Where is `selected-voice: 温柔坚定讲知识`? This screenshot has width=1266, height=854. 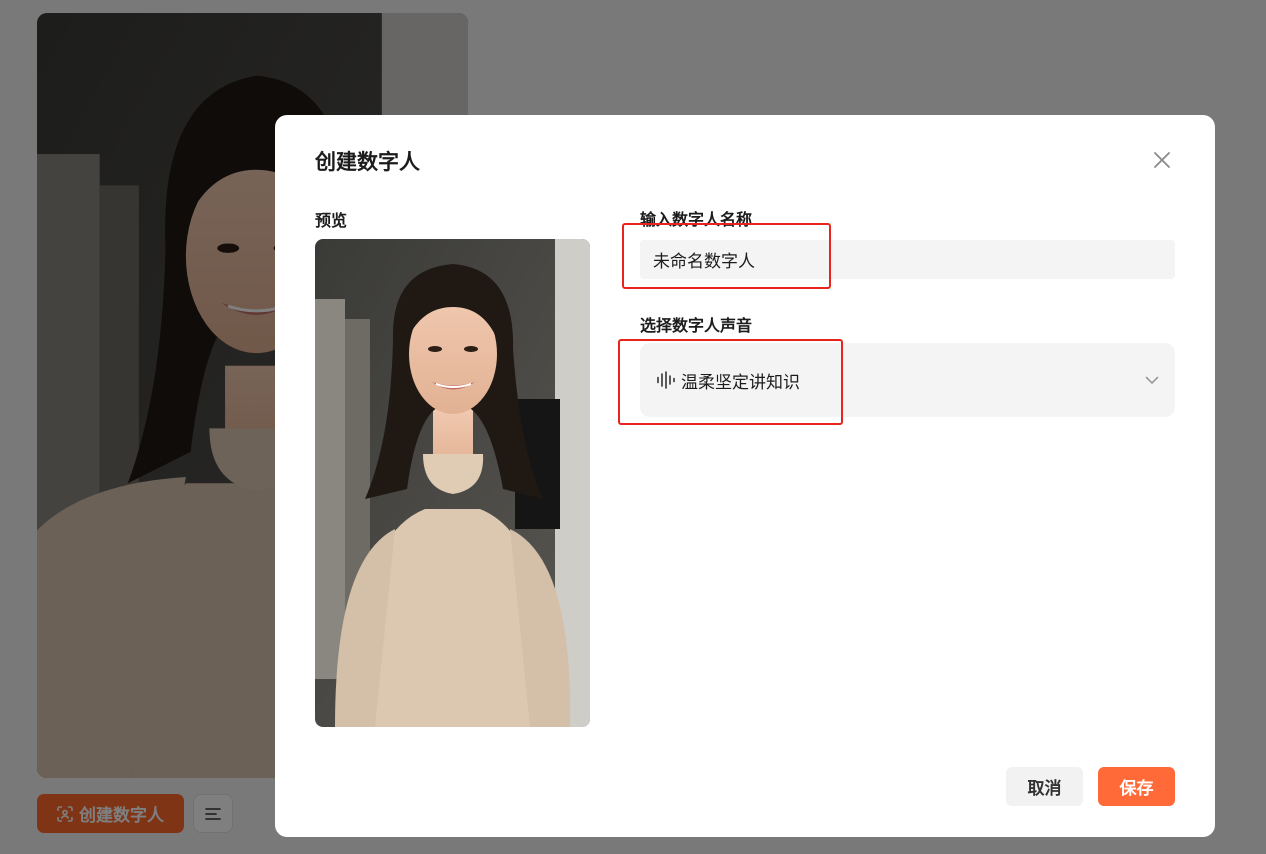 selected-voice: 温柔坚定讲知识 is located at coordinates (740, 382).